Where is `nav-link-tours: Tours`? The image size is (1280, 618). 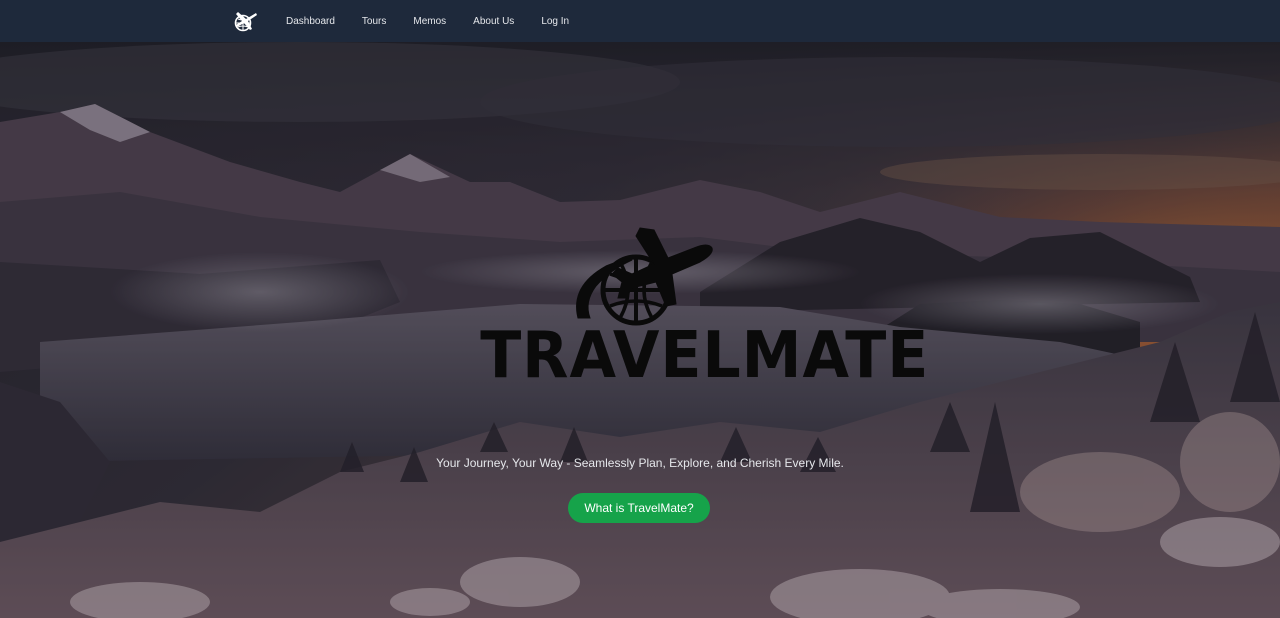 nav-link-tours: Tours is located at coordinates (374, 21).